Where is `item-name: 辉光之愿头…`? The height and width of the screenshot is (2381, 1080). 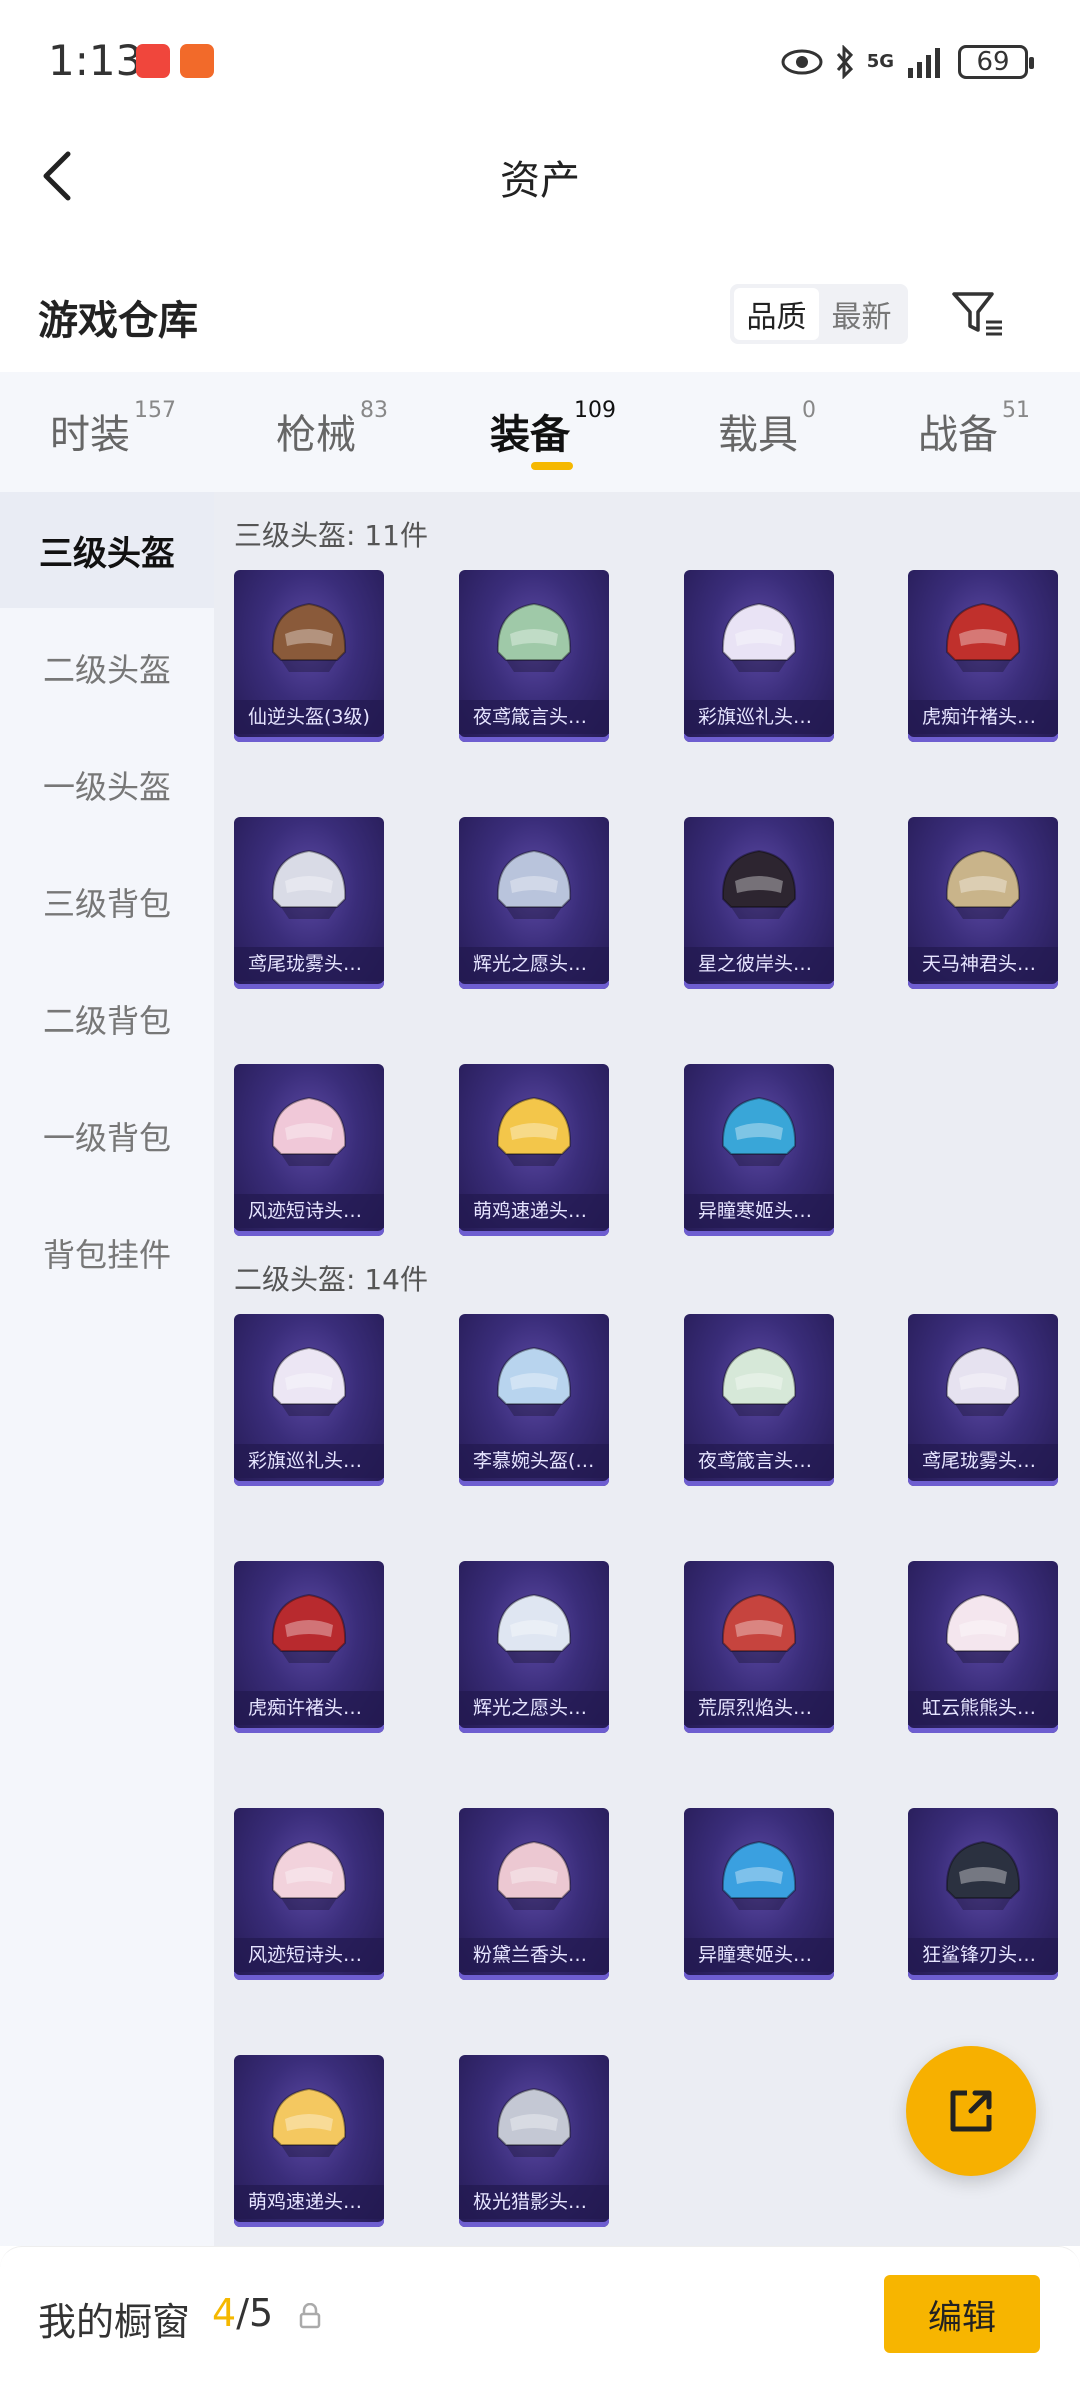 item-name: 辉光之愿头… is located at coordinates (534, 1708).